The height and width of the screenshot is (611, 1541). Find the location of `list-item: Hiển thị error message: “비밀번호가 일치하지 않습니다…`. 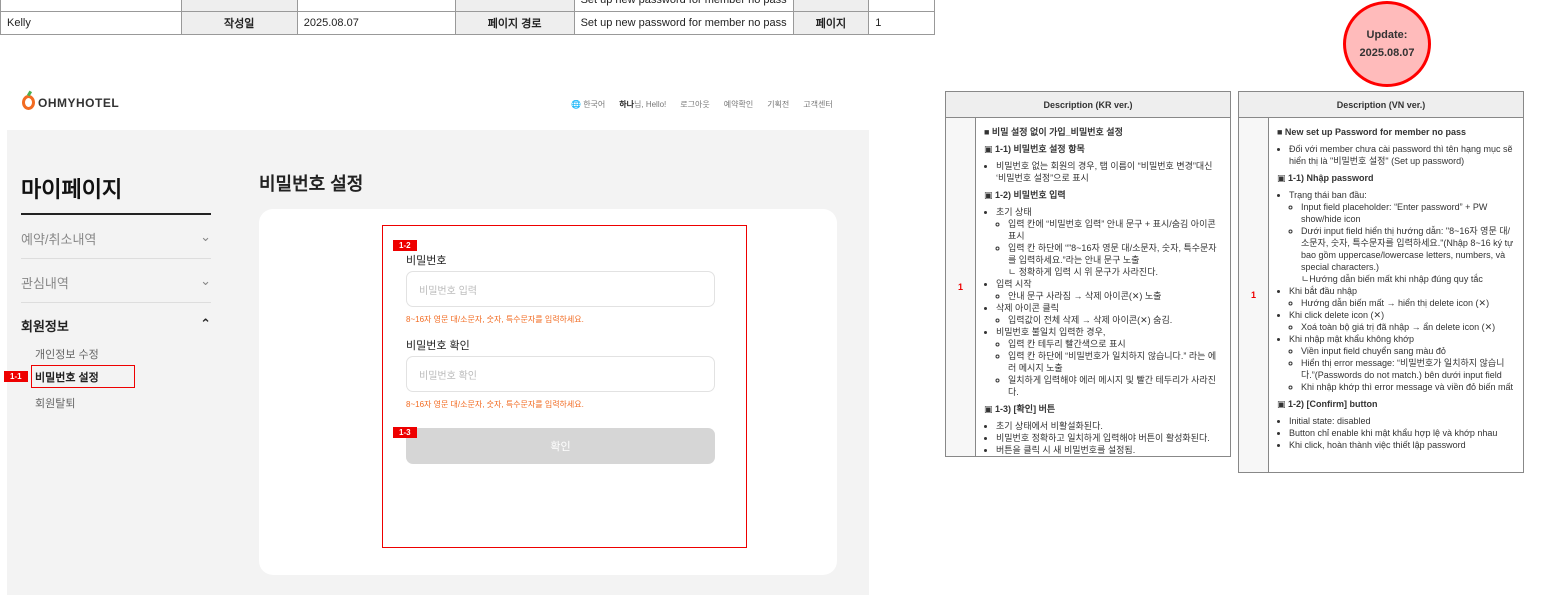

list-item: Hiển thị error message: “비밀번호가 일치하지 않습니다… is located at coordinates (1408, 369).